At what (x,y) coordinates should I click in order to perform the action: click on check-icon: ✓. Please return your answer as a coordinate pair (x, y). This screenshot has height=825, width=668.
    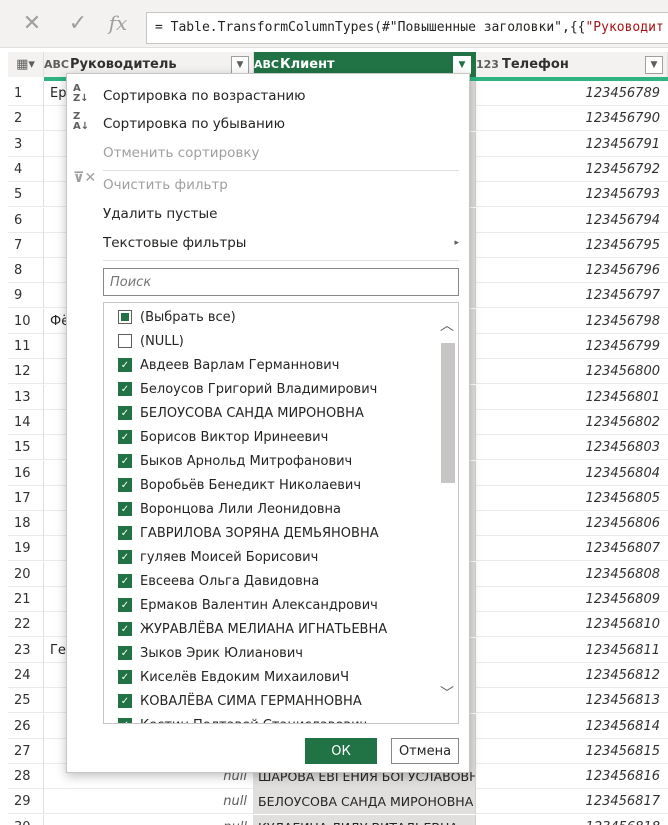
    Looking at the image, I should click on (78, 23).